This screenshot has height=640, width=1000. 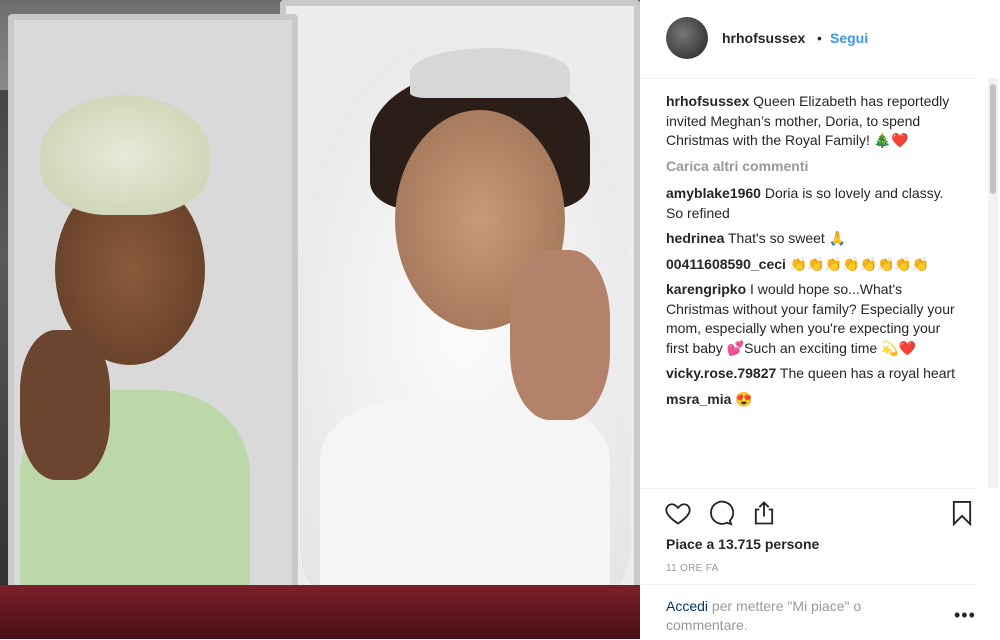 I want to click on comment-item: 00411608590_ceci 👏👏👏👏👏👏👏👏, so click(x=814, y=265).